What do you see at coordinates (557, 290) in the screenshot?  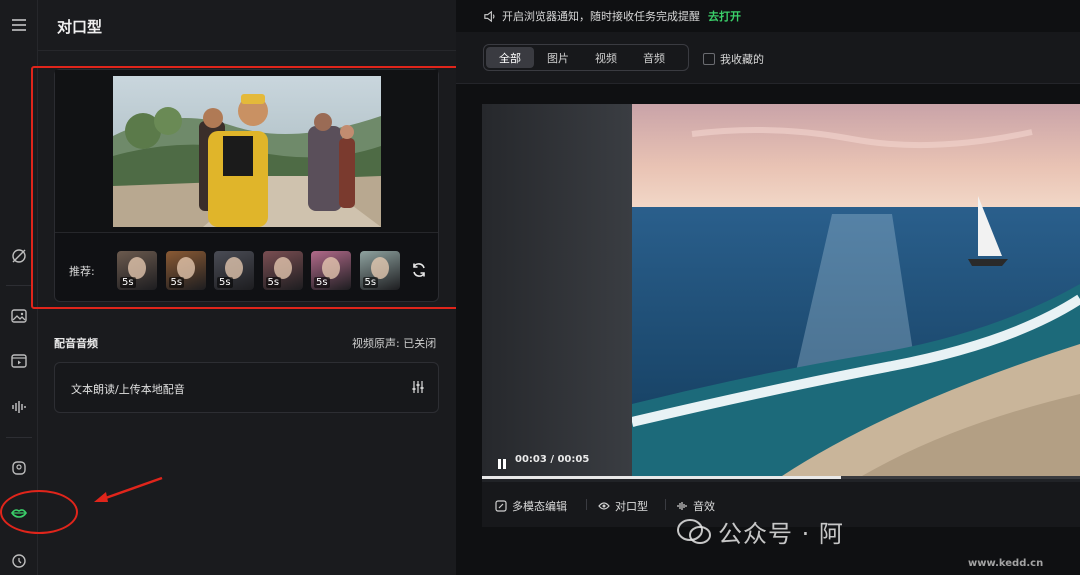 I see `player-letterbox` at bounding box center [557, 290].